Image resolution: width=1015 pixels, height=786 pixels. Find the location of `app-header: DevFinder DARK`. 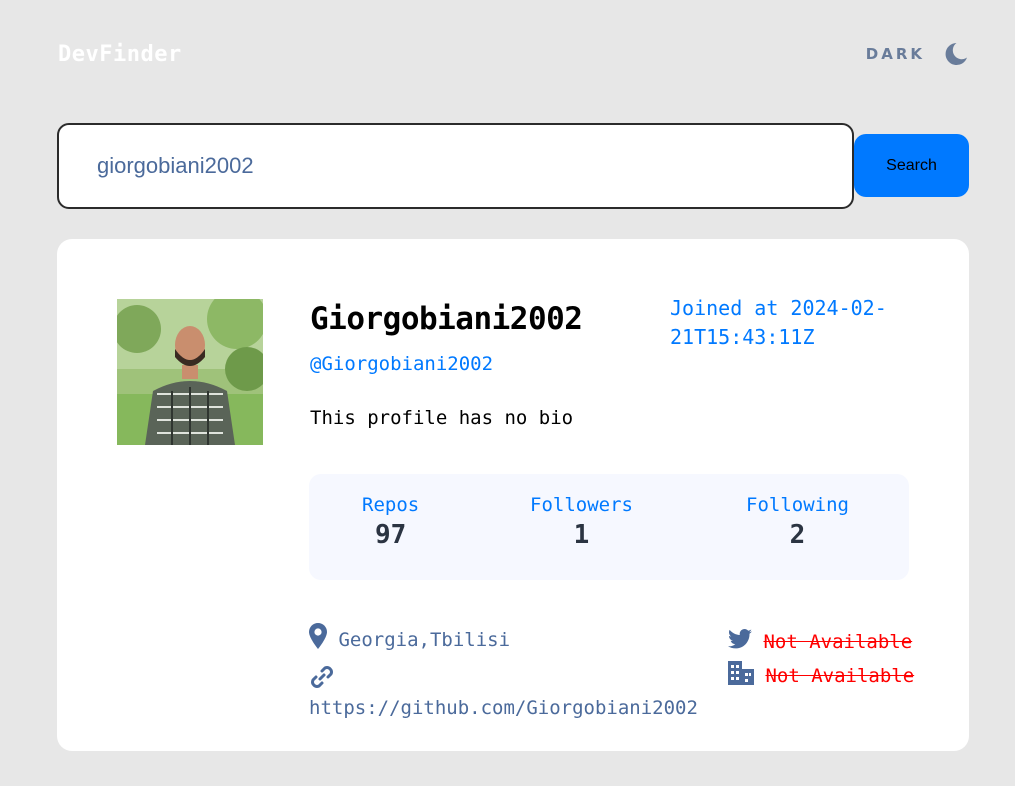

app-header: DevFinder DARK is located at coordinates (513, 54).